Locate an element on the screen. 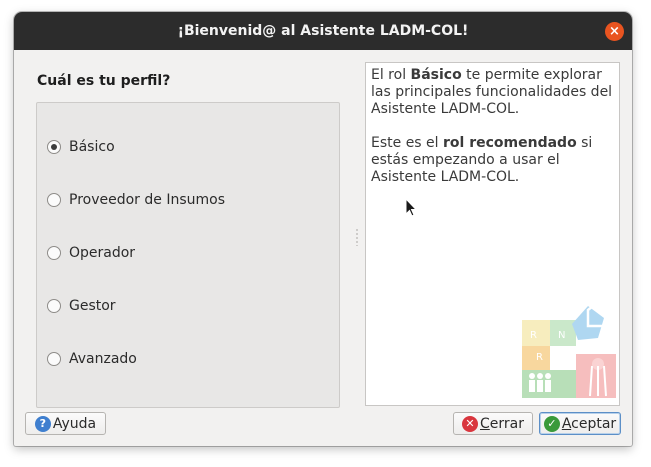 This screenshot has width=651, height=467. radio-option-operador: Operador is located at coordinates (91, 253).